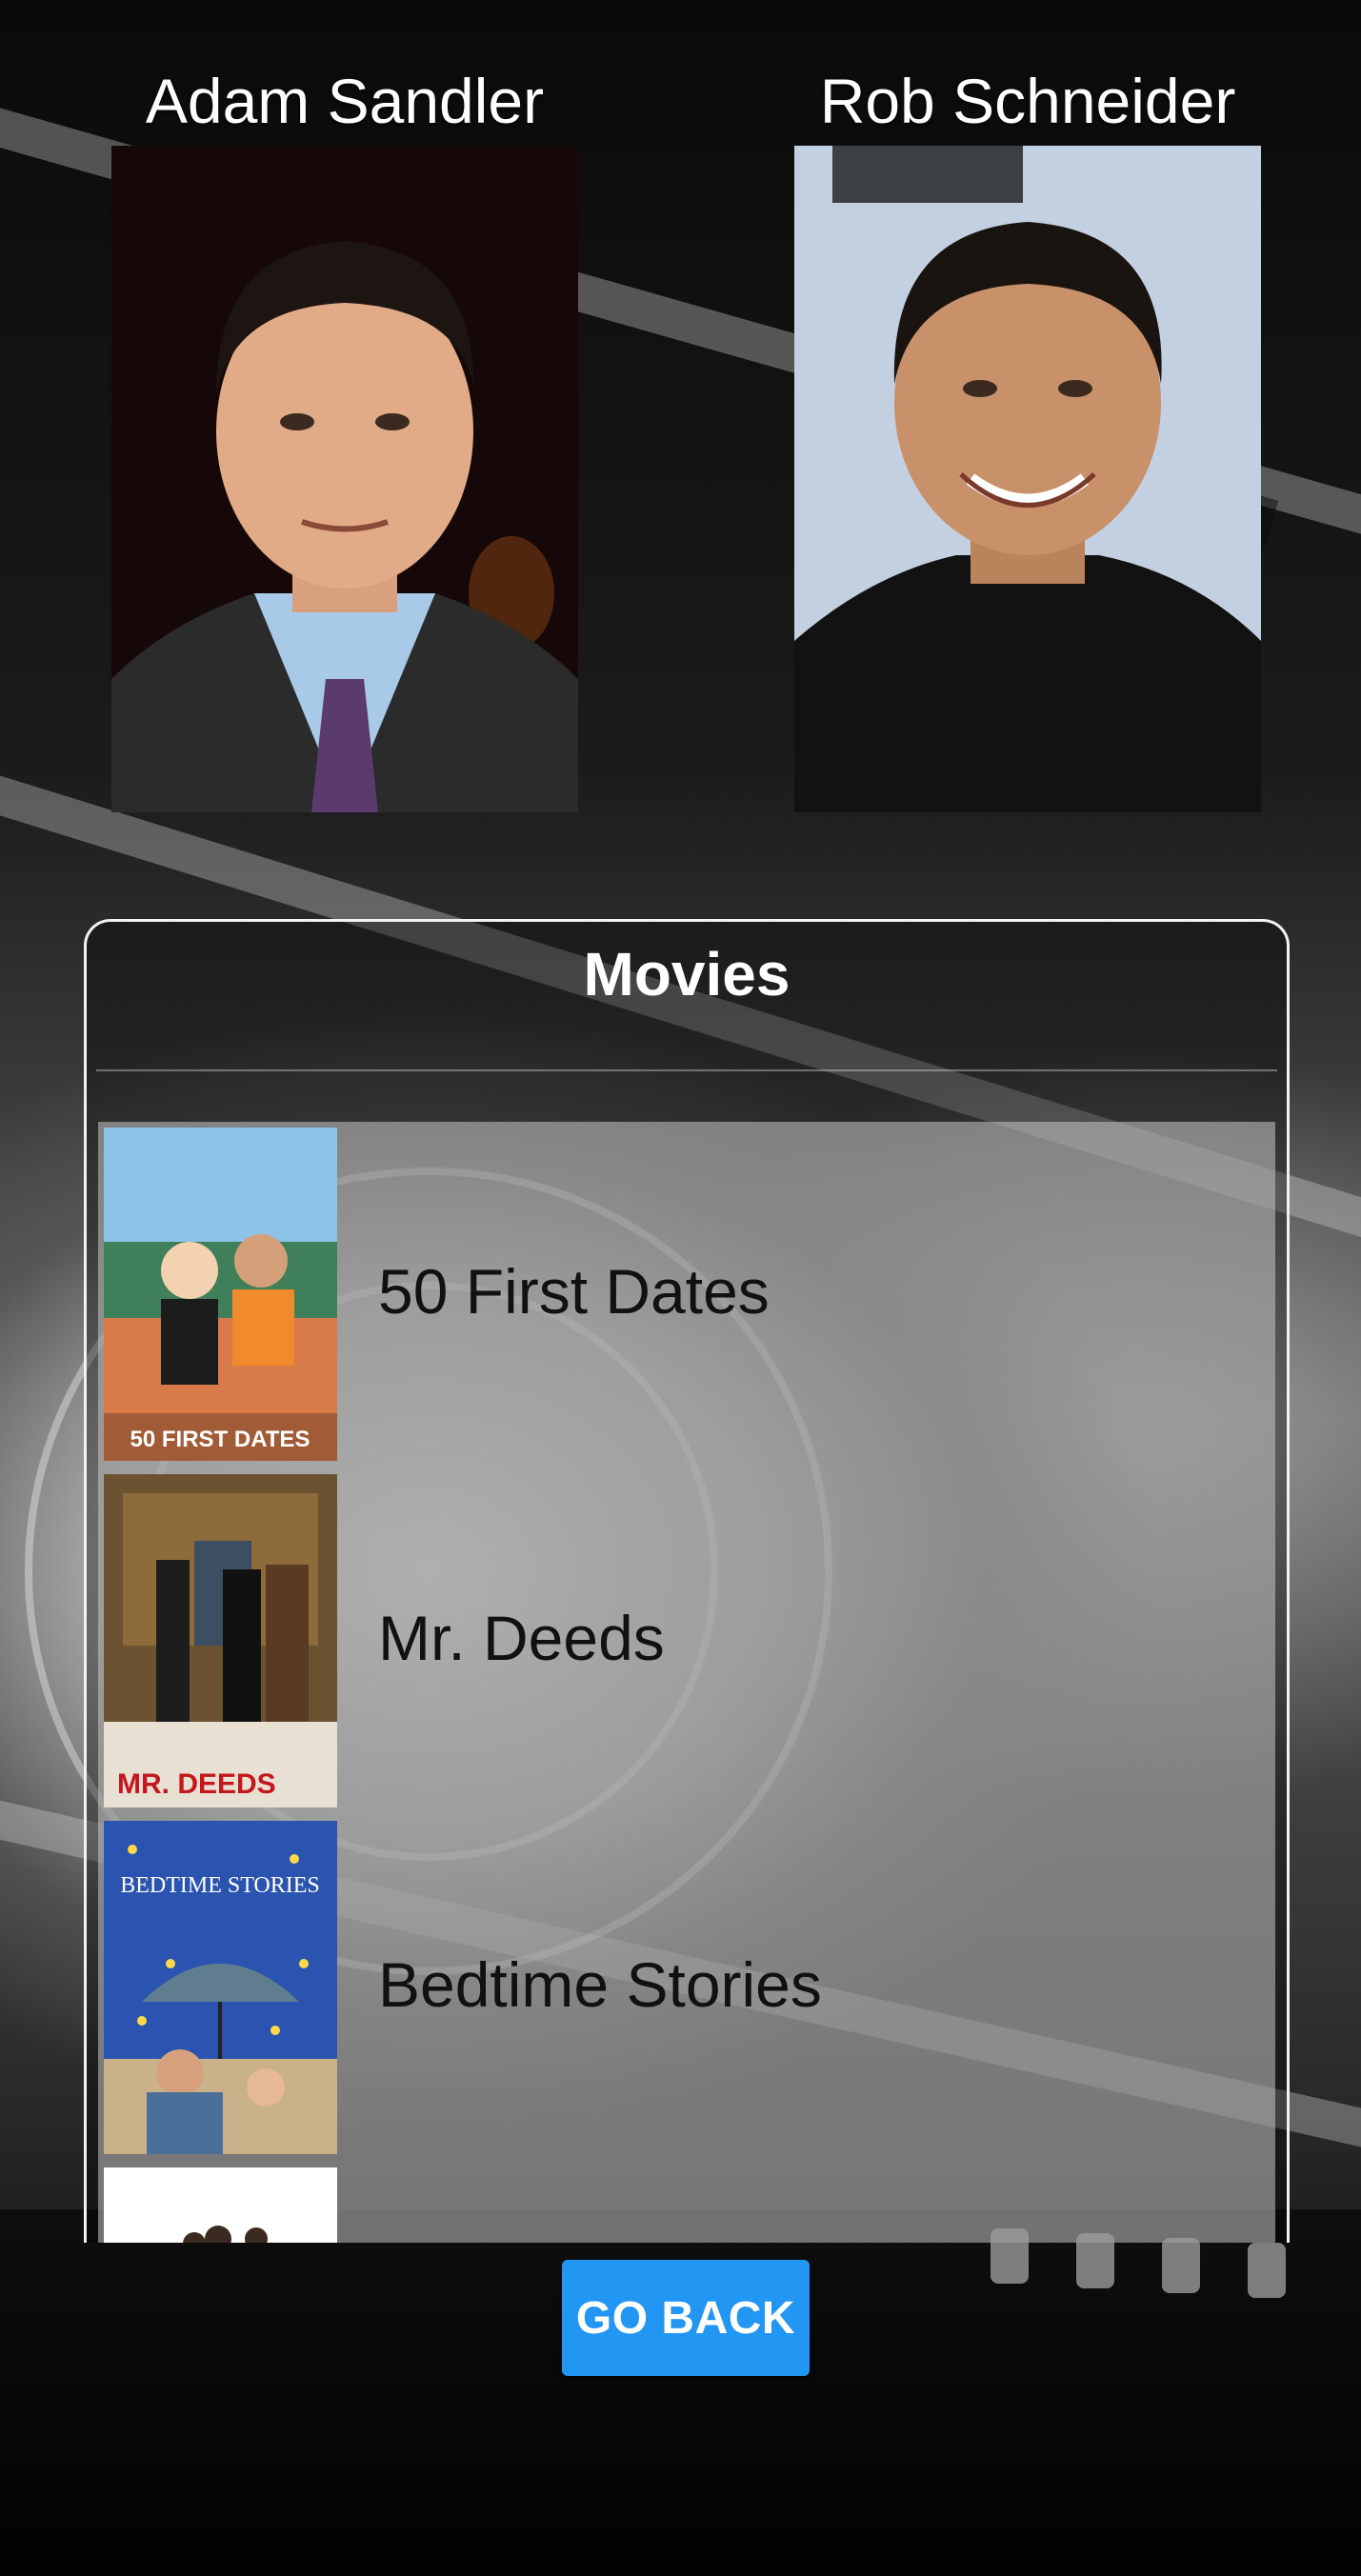 This screenshot has height=2576, width=1361. I want to click on movie-poster-mr-deeds: MR. DEEDS, so click(220, 1640).